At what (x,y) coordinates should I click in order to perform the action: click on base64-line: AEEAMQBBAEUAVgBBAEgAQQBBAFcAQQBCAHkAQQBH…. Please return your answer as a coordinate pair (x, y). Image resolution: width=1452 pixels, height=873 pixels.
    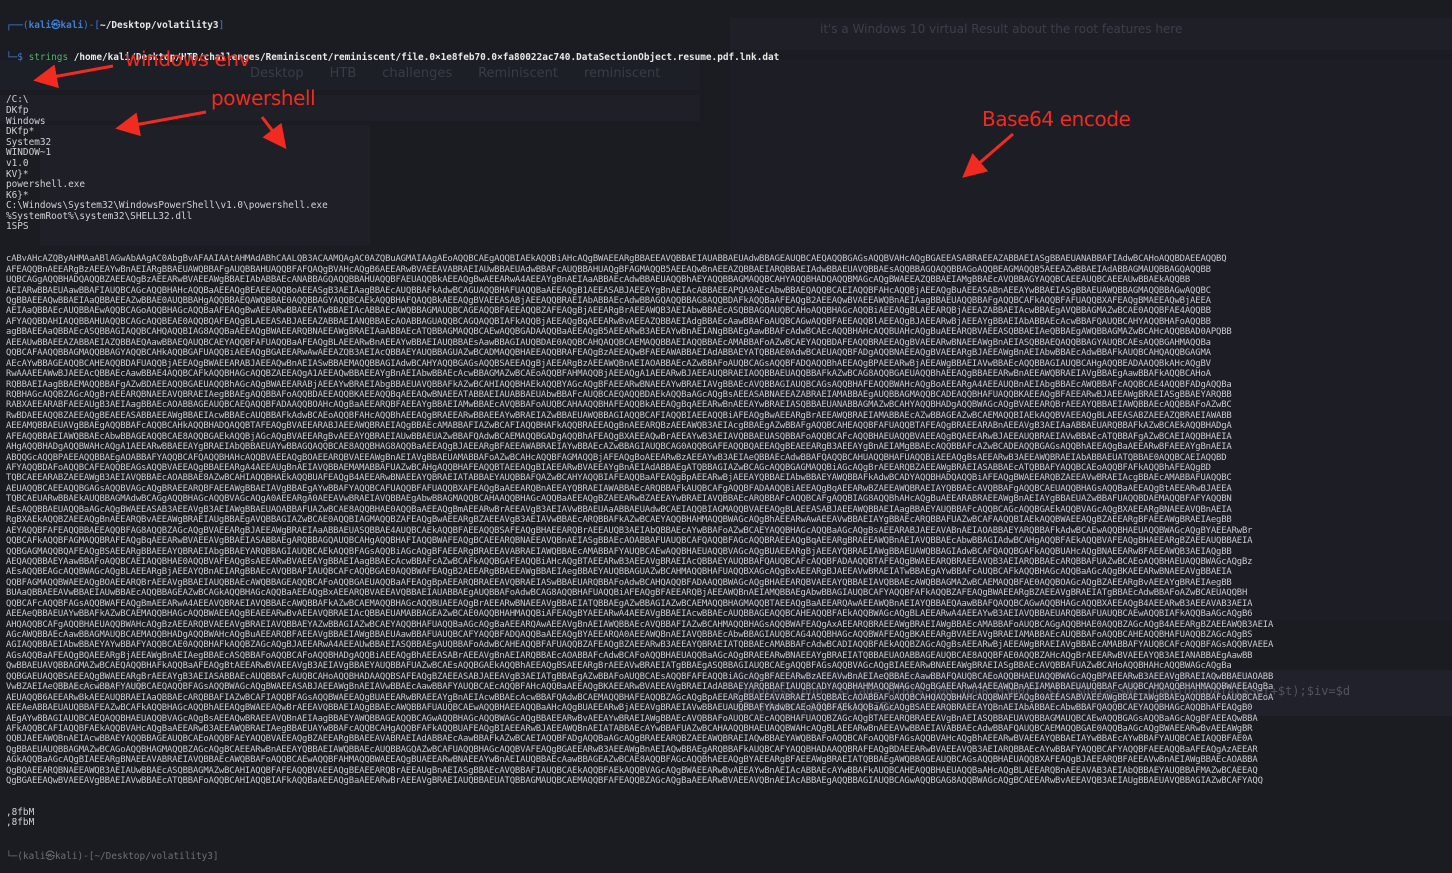
    Looking at the image, I should click on (619, 426).